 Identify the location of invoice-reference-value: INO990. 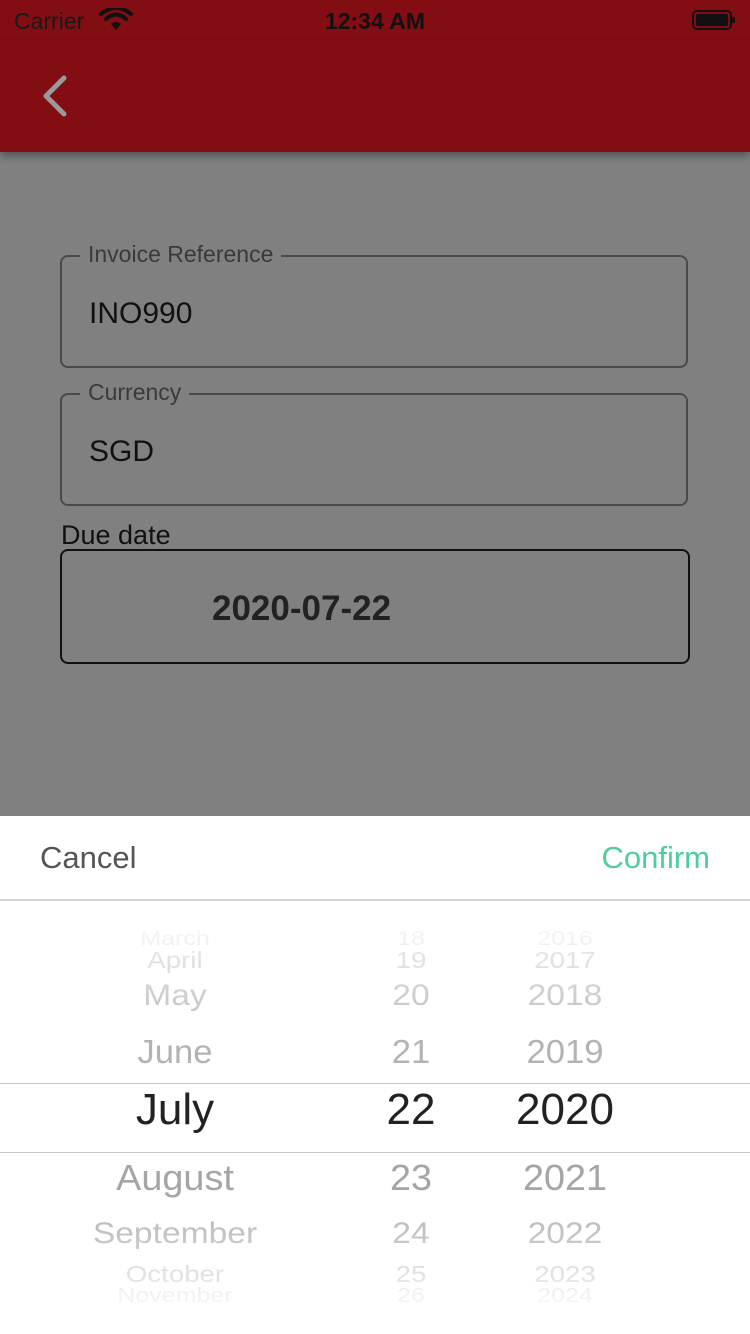
(141, 313).